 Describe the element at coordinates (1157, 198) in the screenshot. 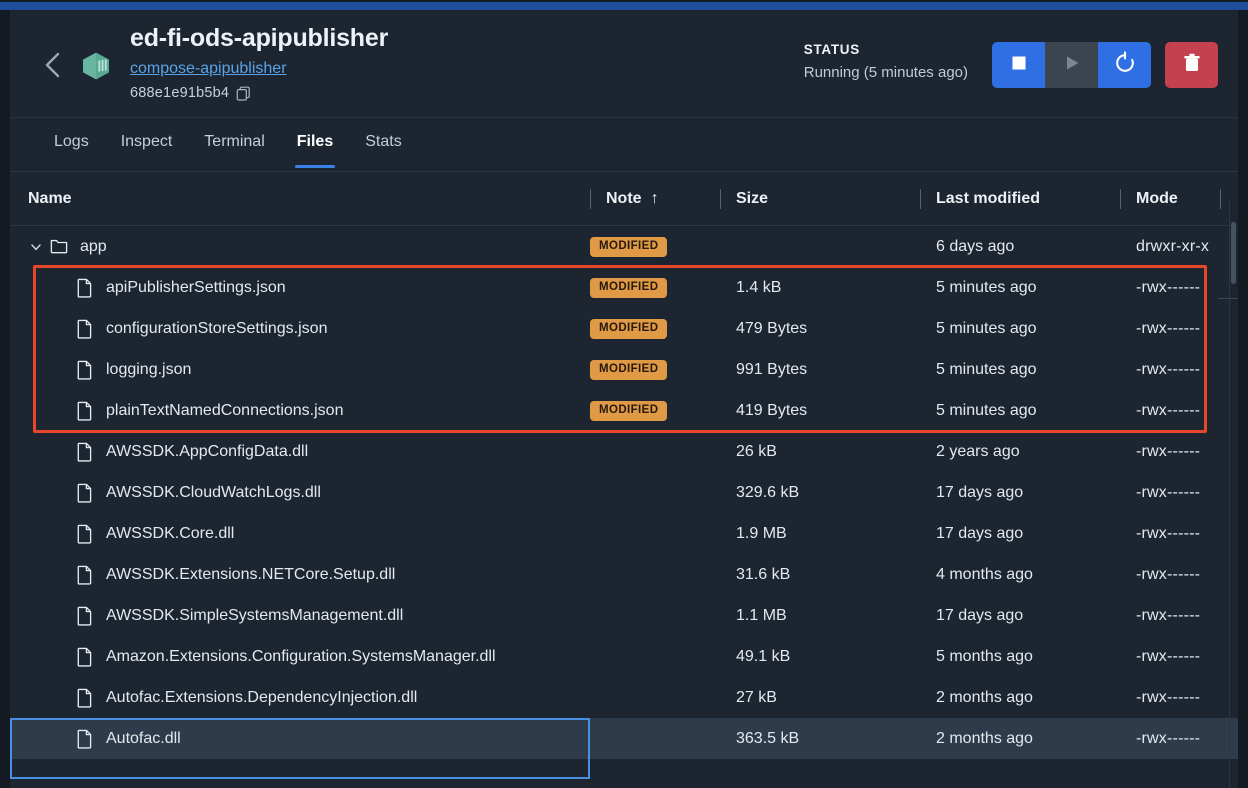

I see `column-header-mode-label: Mode` at that location.